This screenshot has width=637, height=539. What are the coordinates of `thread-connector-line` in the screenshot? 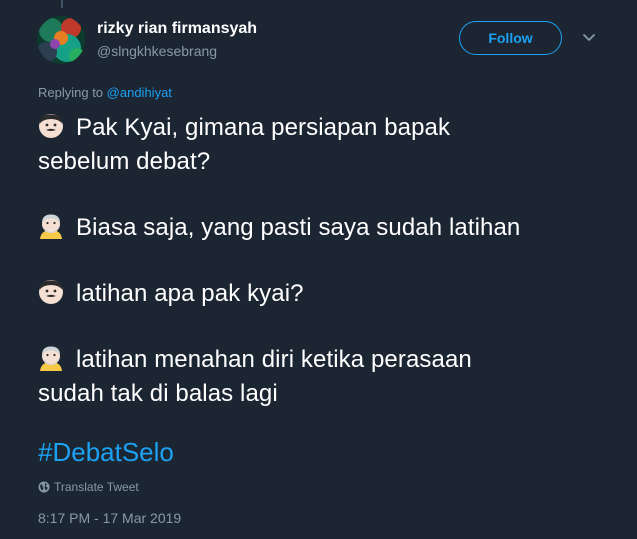 It's located at (62, 4).